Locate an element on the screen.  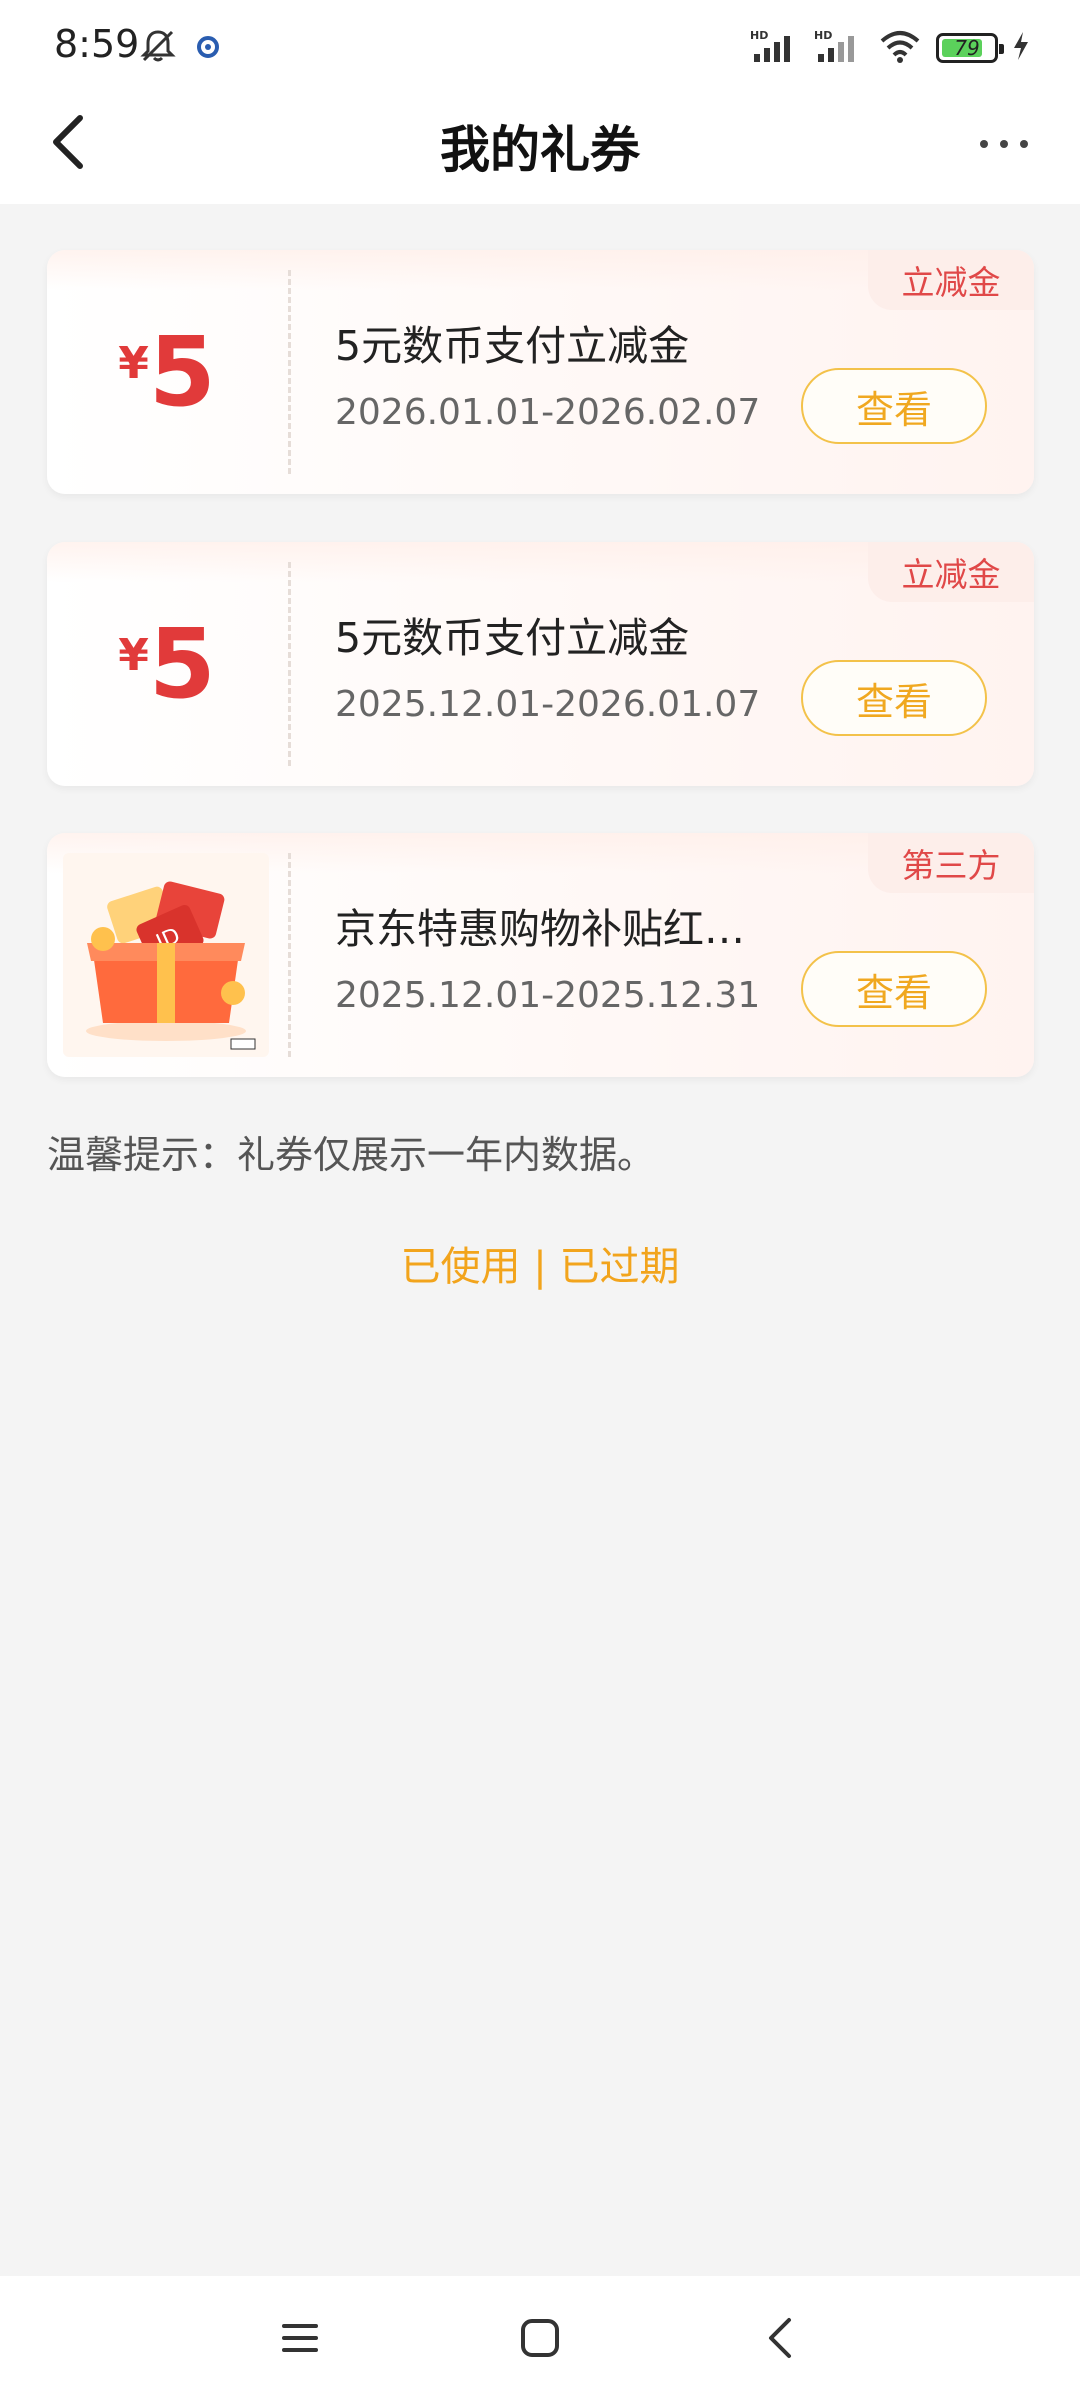
home-icon is located at coordinates (540, 2338).